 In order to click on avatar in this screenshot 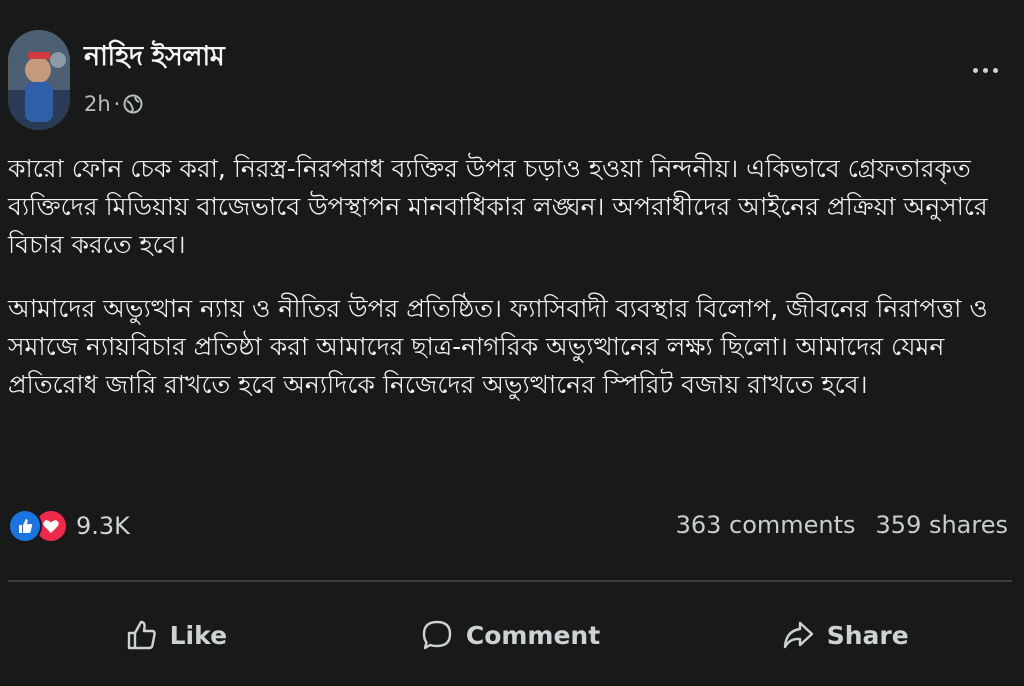, I will do `click(39, 80)`.